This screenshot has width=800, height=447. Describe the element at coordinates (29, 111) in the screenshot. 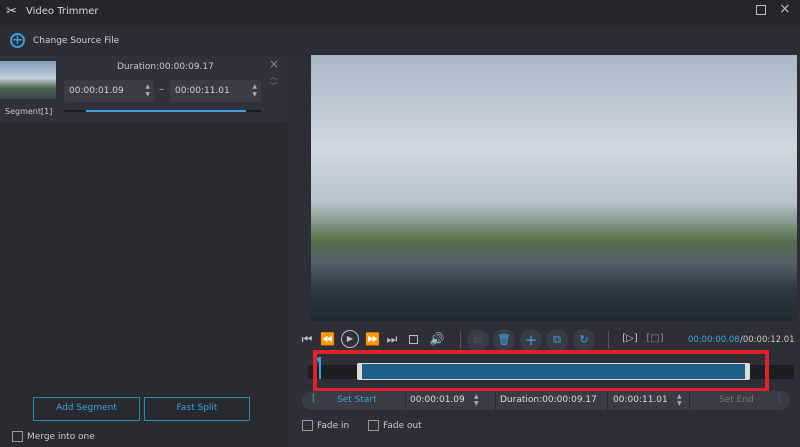

I see `segment-label: Segment[1]` at that location.